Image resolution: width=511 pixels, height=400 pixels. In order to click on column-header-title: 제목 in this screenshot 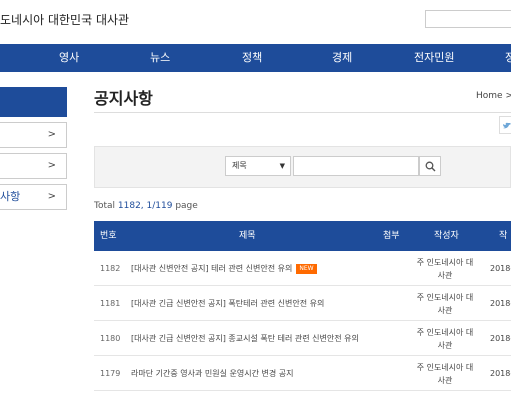, I will do `click(247, 236)`.